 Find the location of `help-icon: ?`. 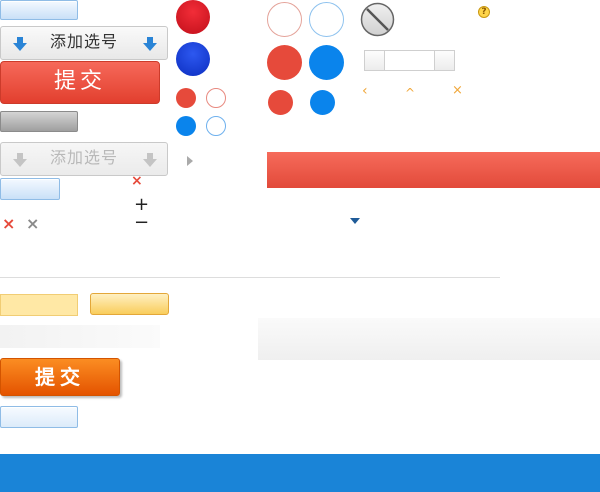

help-icon: ? is located at coordinates (484, 12).